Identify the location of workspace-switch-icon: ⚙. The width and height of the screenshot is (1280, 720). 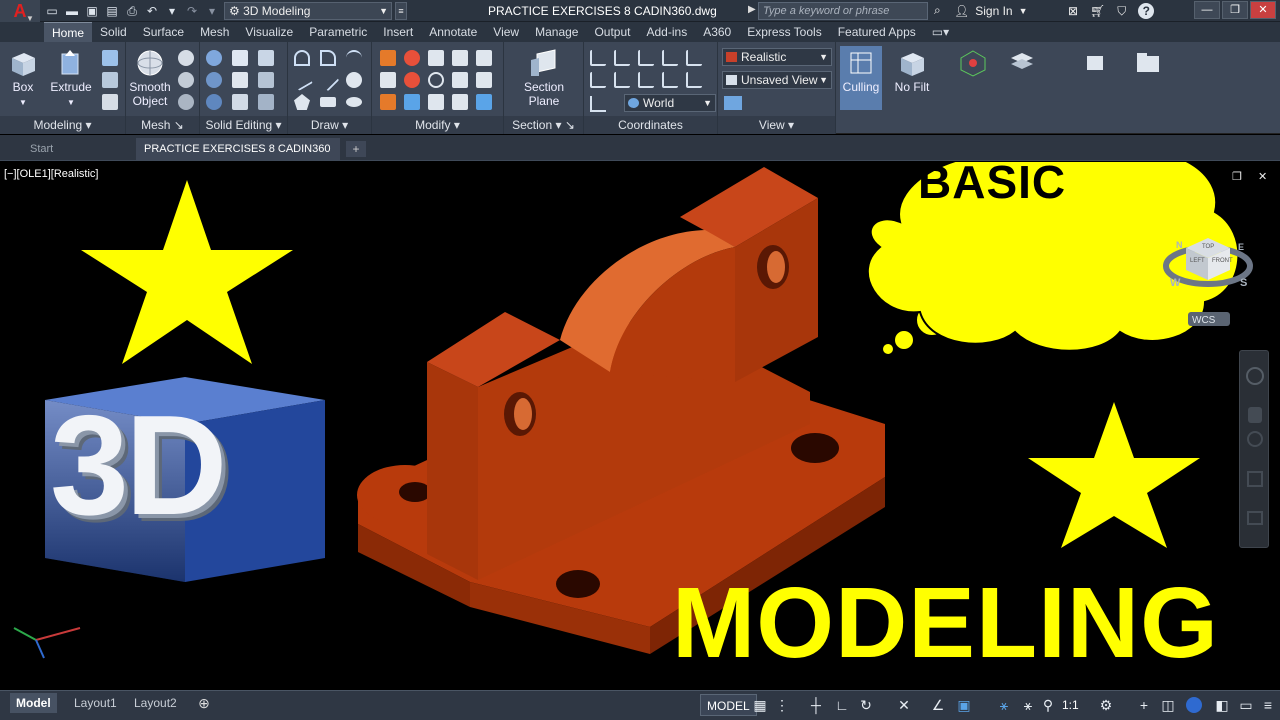
(1106, 705).